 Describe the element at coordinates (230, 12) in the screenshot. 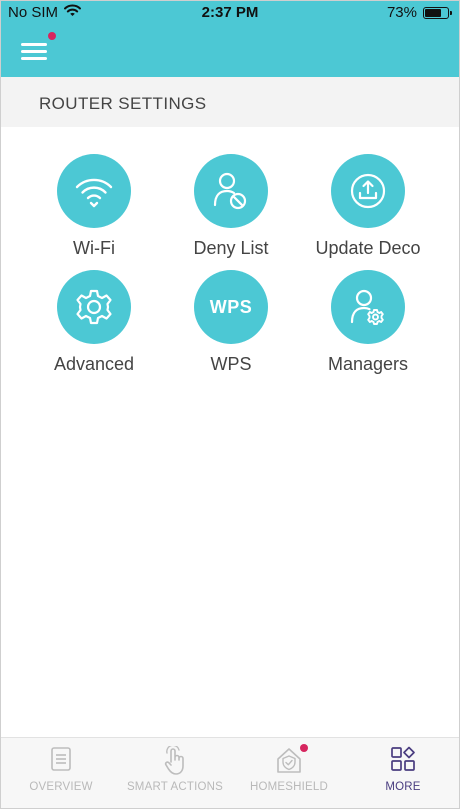

I see `status-bar: No SIM 2:37 PM 73%` at that location.